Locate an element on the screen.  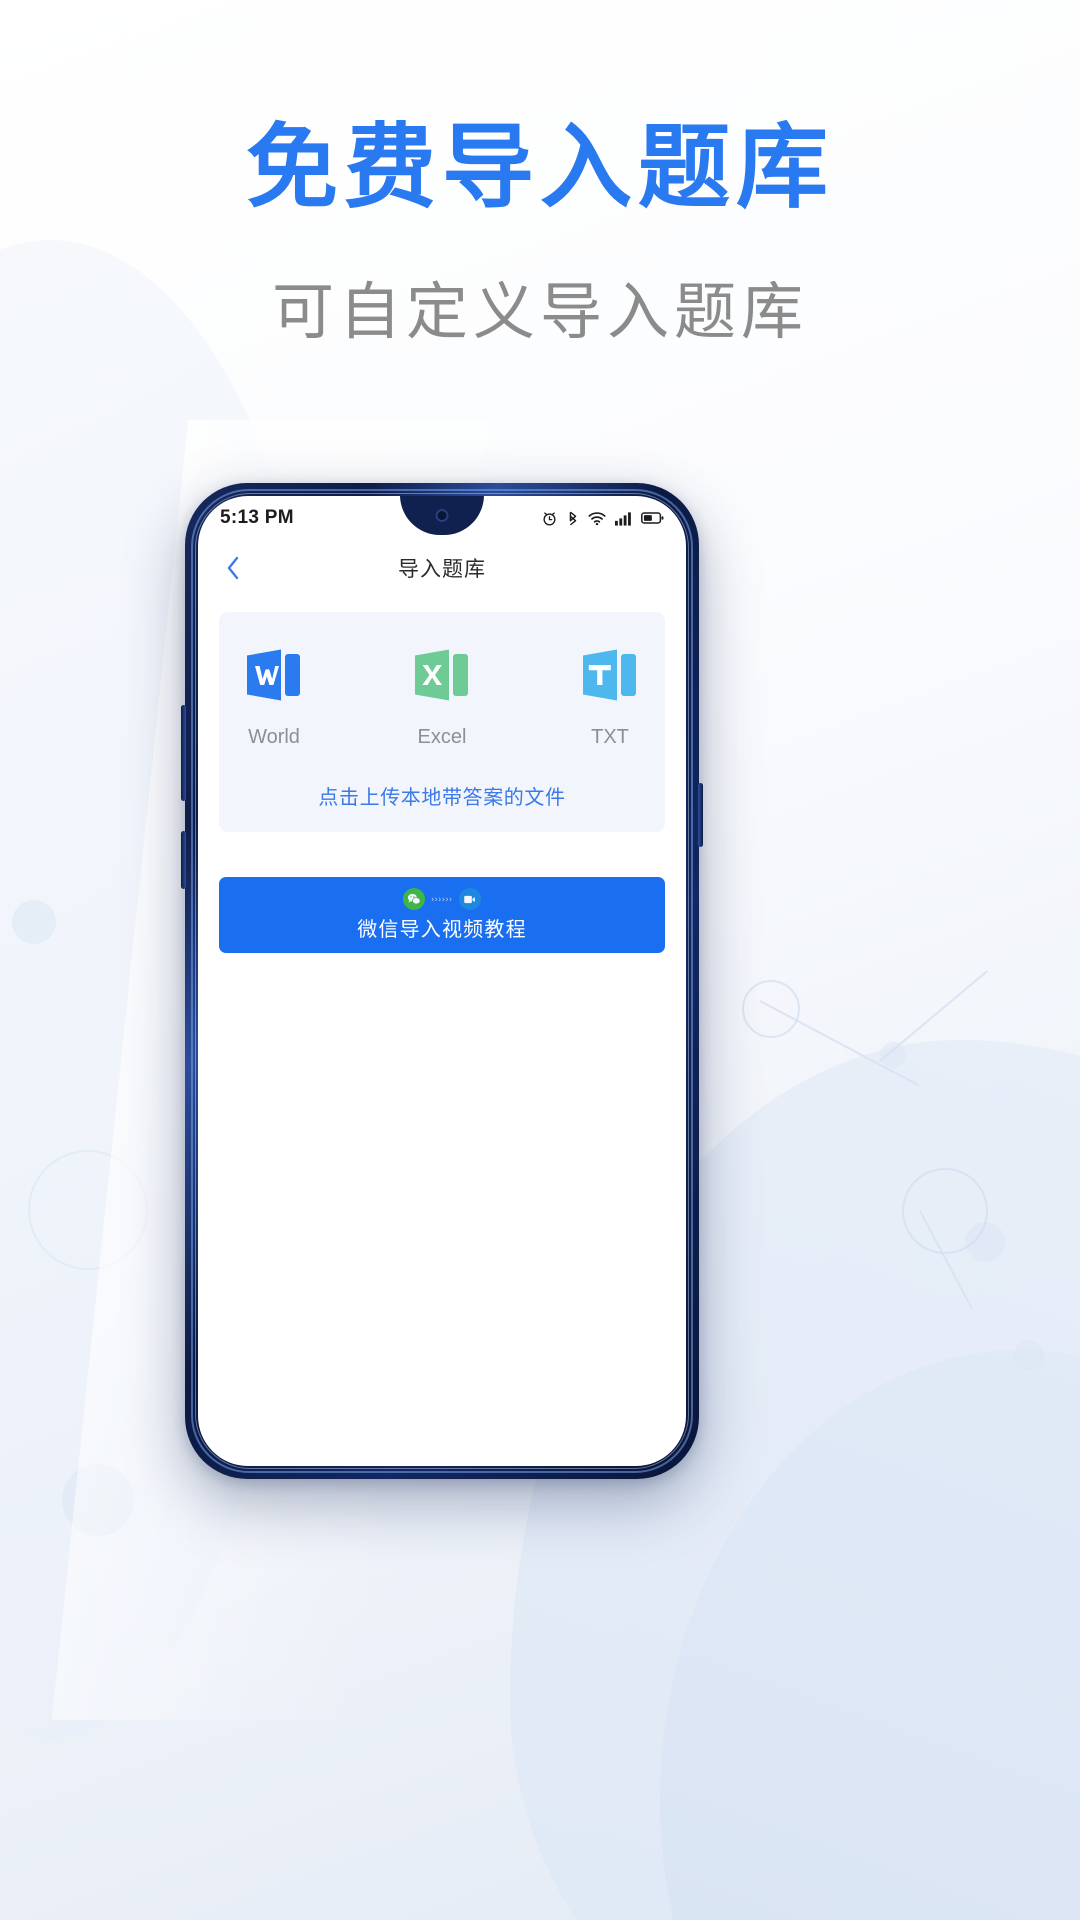
video-icon is located at coordinates (469, 899).